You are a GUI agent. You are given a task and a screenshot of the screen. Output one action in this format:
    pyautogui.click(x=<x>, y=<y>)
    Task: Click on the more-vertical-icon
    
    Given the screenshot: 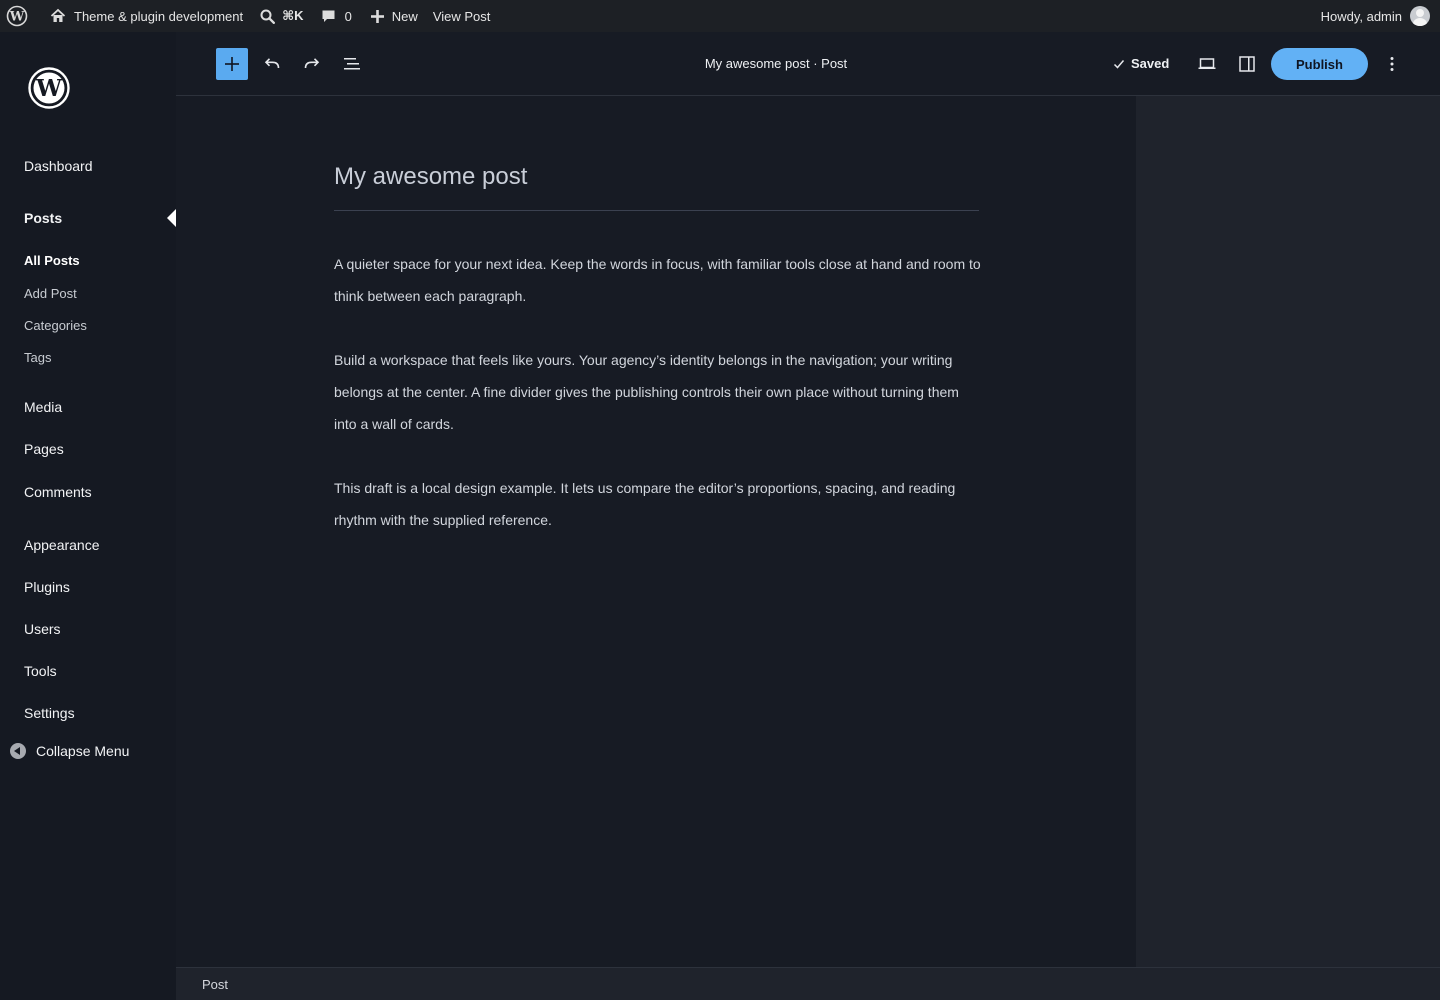 What is the action you would take?
    pyautogui.click(x=1392, y=64)
    